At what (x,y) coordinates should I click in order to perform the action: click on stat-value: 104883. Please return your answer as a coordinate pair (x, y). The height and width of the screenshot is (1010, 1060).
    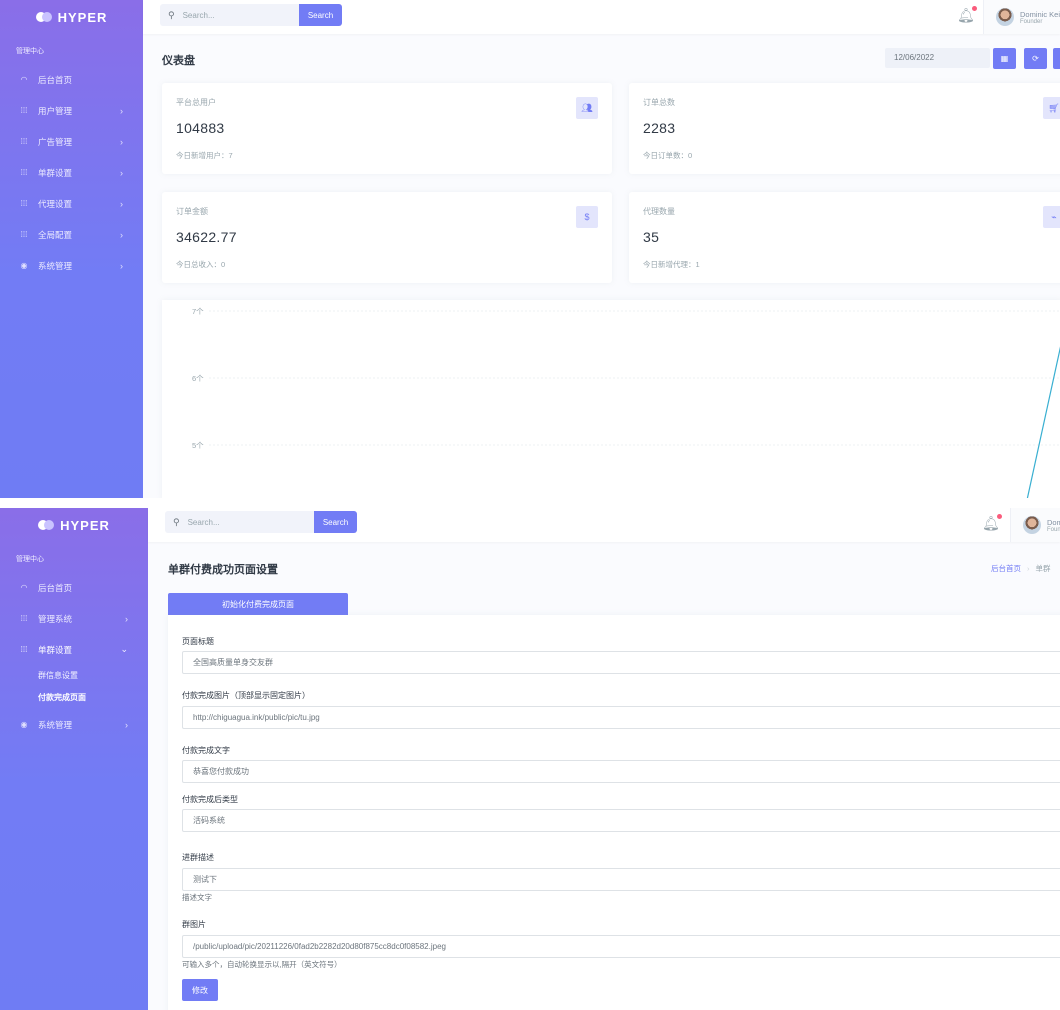
    Looking at the image, I should click on (200, 128).